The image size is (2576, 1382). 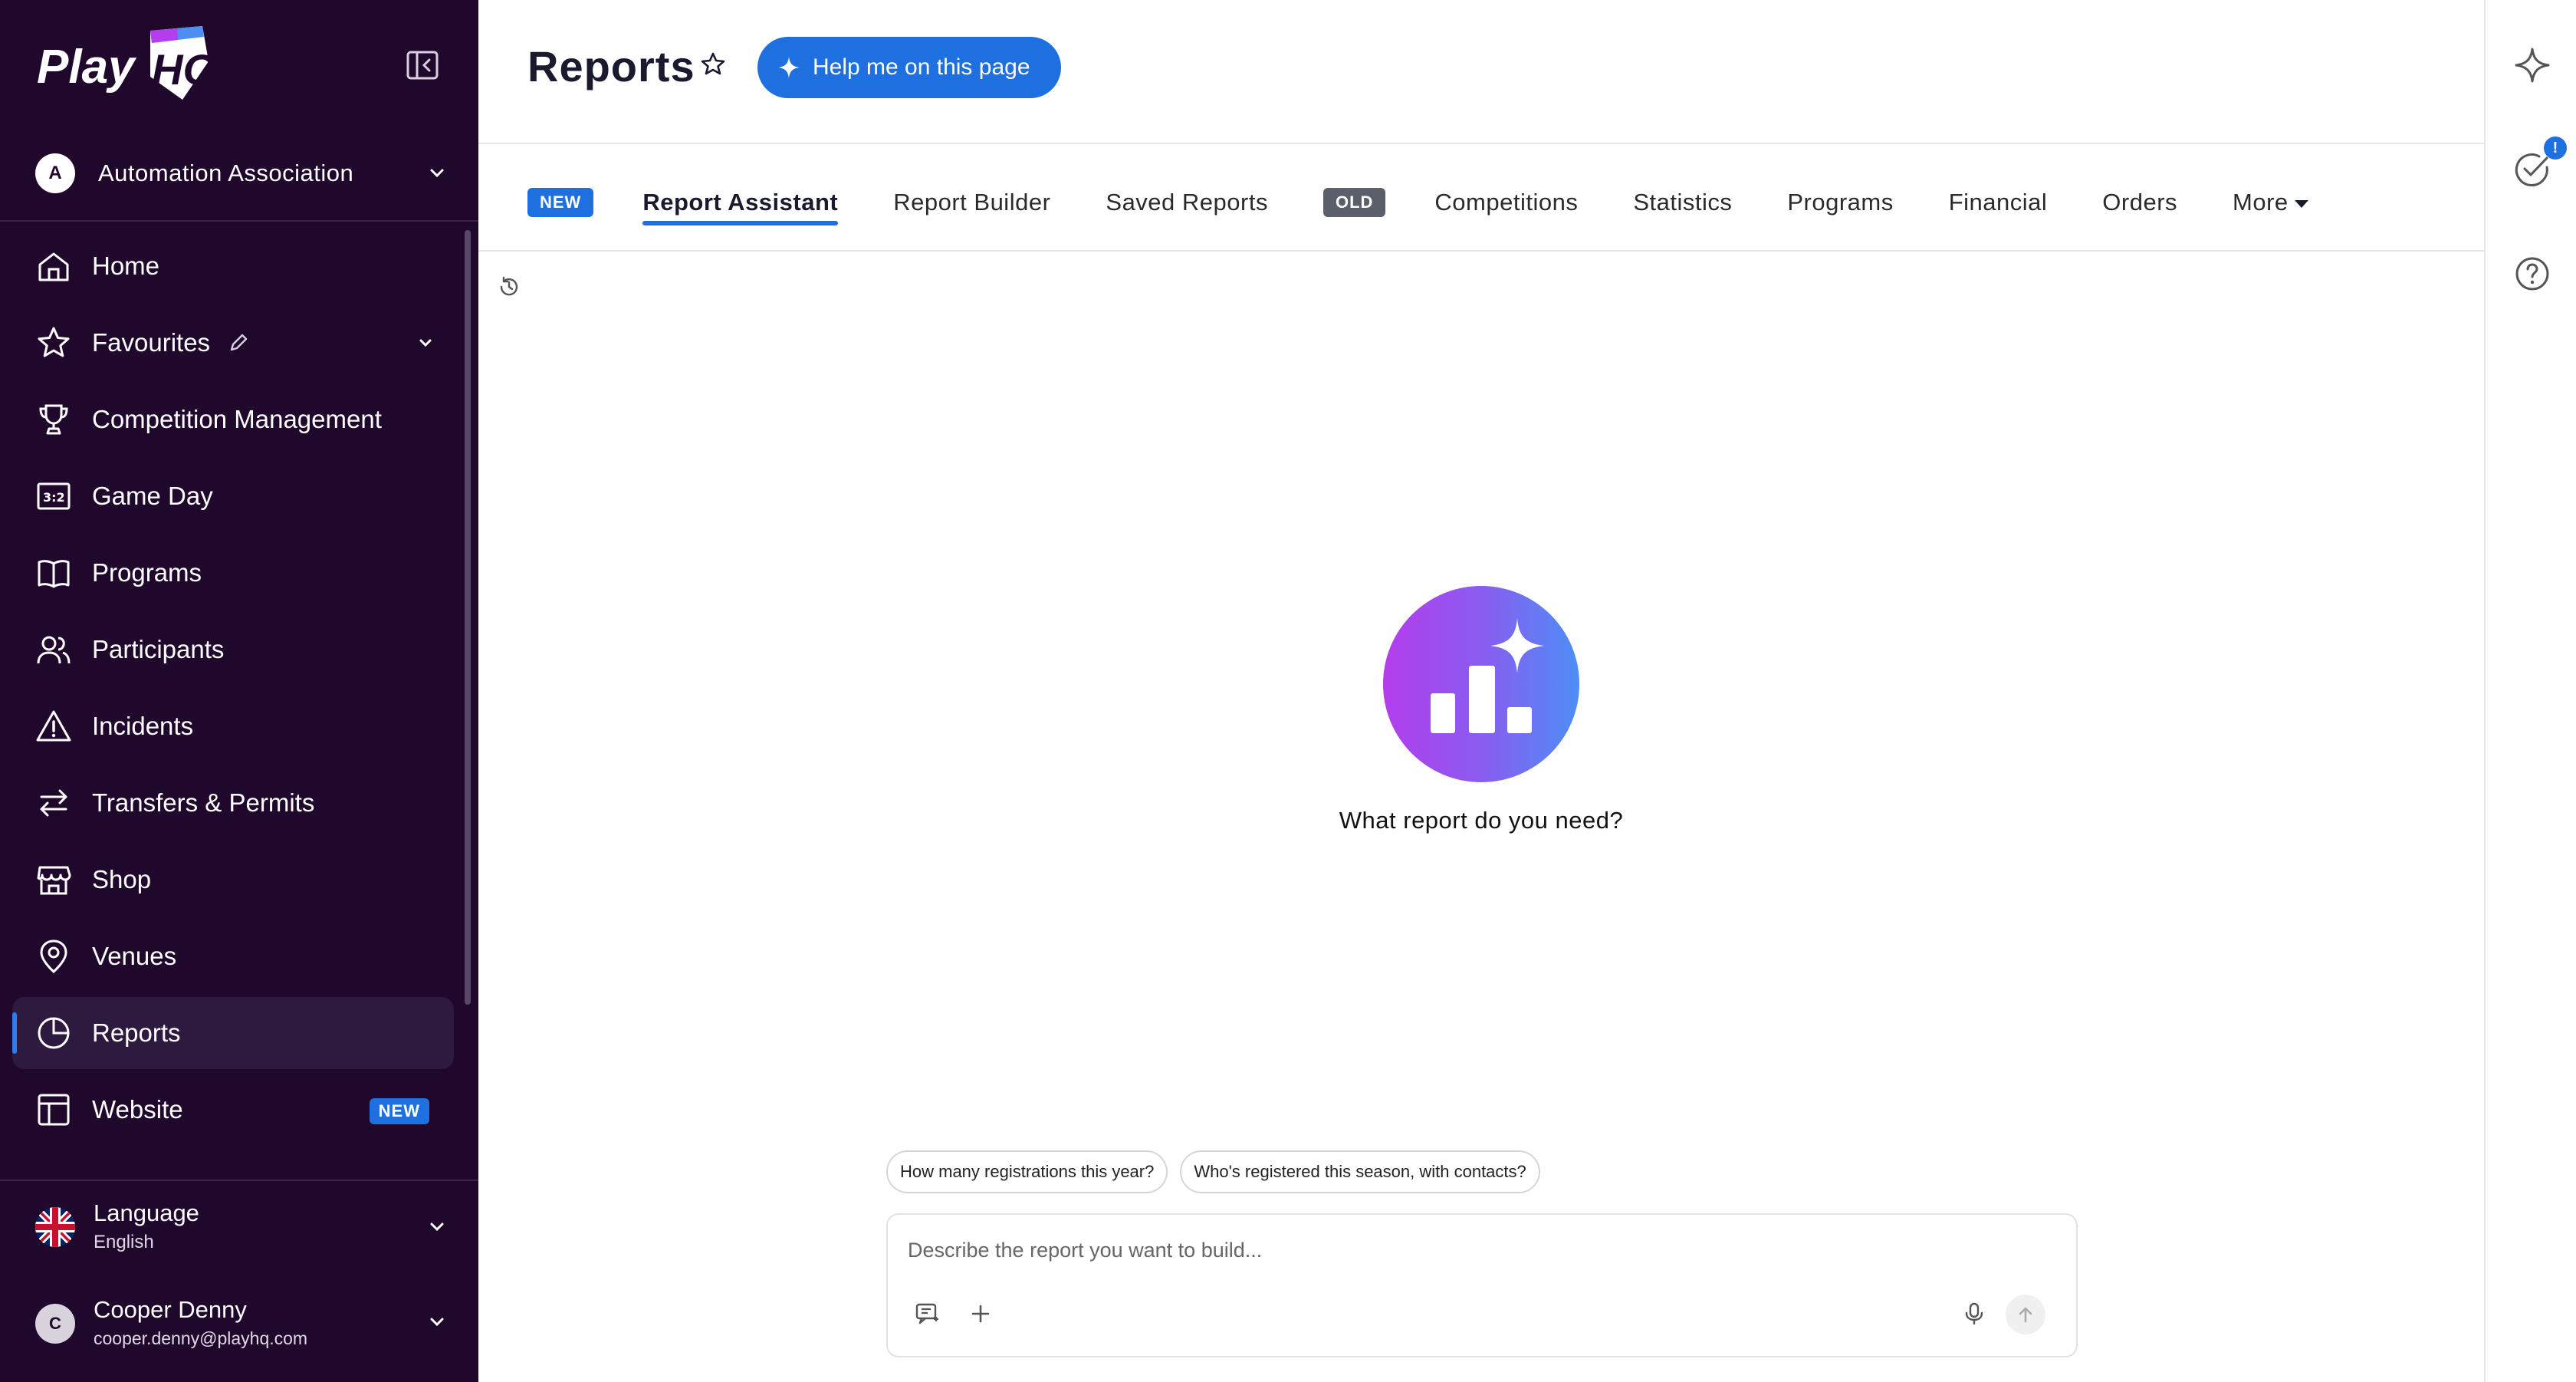 What do you see at coordinates (2532, 65) in the screenshot?
I see `ai-sparkle-icon` at bounding box center [2532, 65].